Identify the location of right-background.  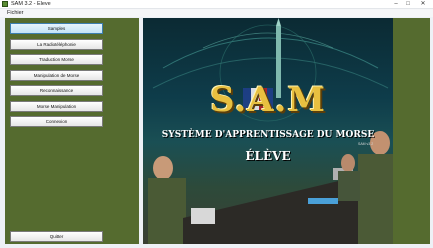
(411, 131).